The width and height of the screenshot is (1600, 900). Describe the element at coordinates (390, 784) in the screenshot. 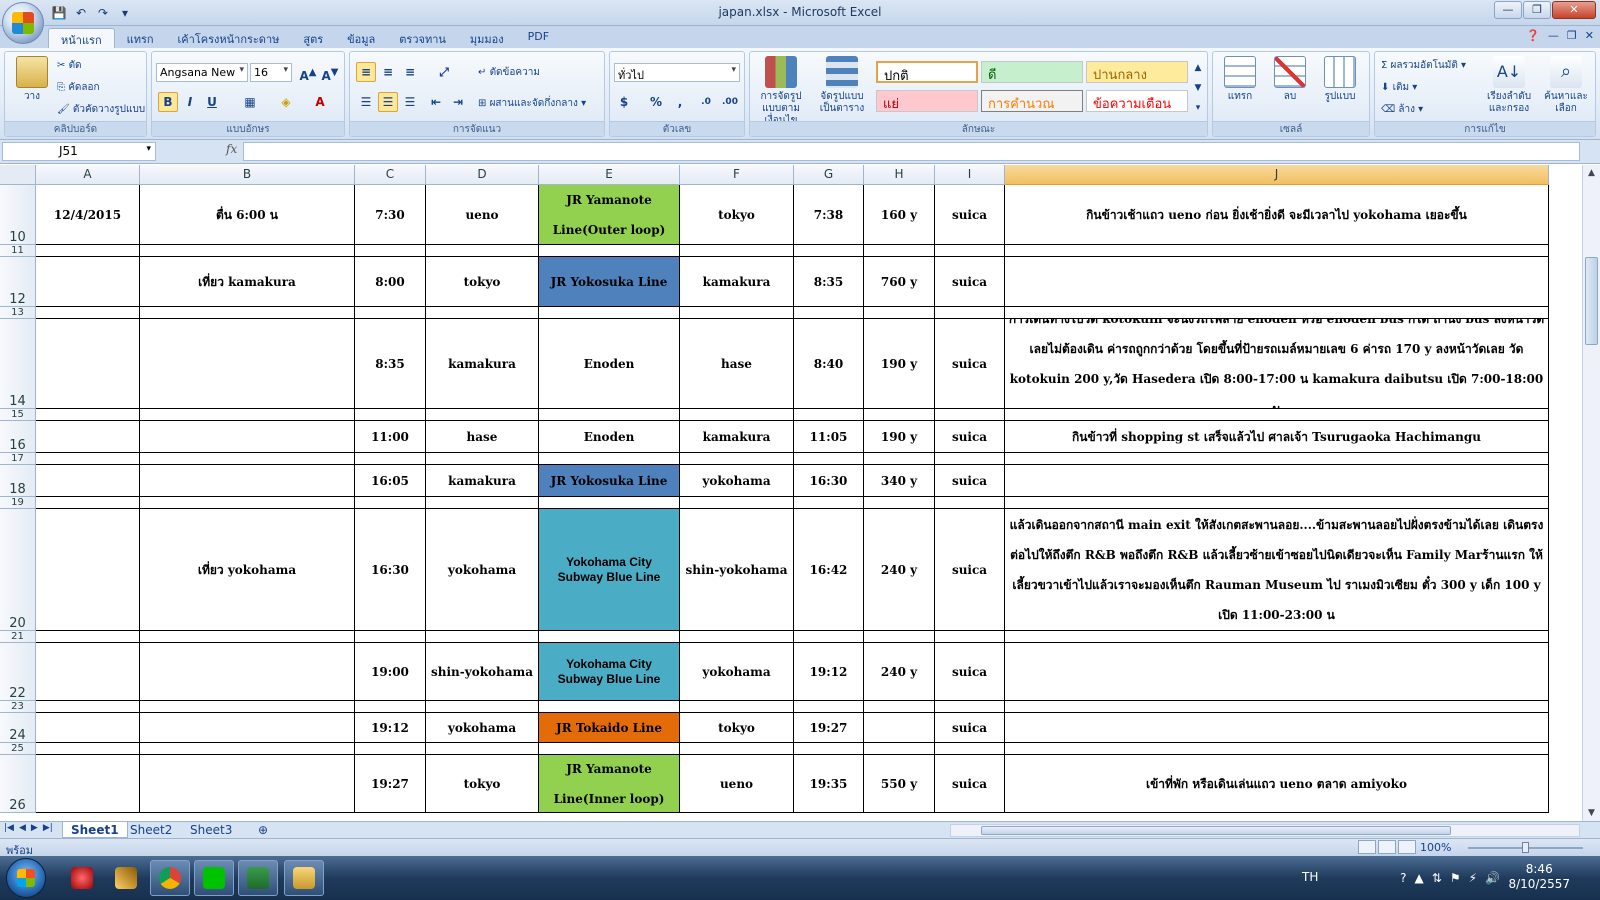

I see `cell-c26: 19:27` at that location.